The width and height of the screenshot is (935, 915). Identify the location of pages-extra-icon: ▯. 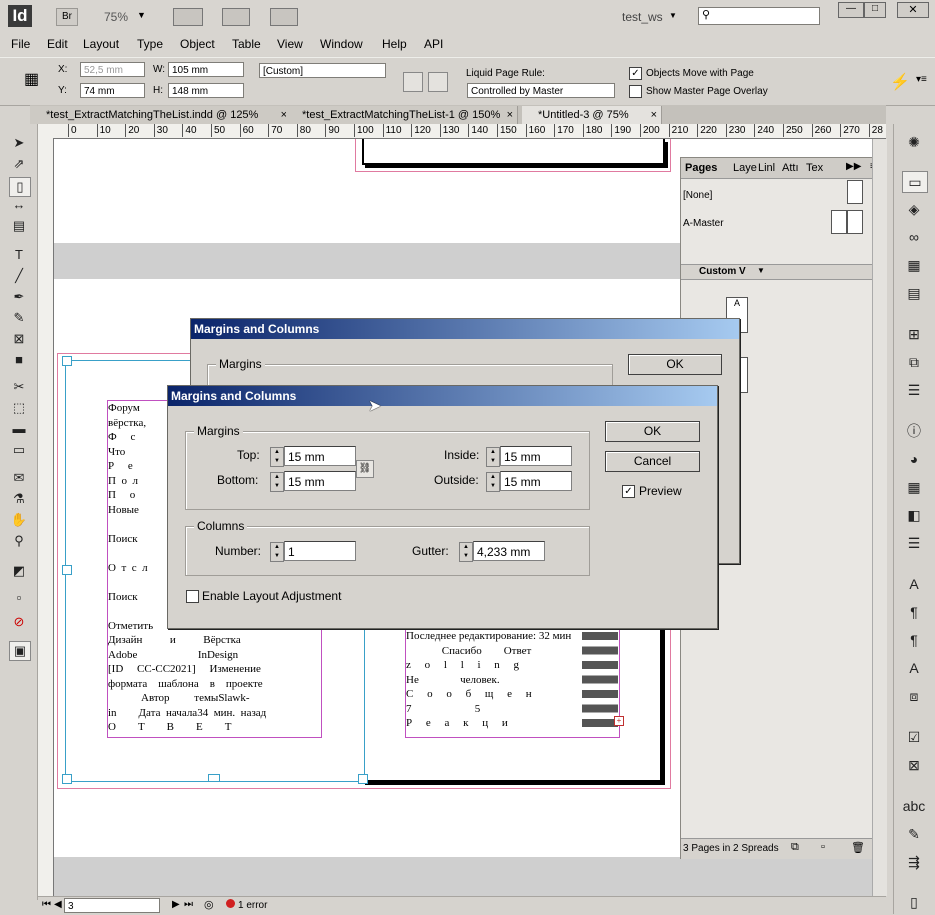
(914, 902).